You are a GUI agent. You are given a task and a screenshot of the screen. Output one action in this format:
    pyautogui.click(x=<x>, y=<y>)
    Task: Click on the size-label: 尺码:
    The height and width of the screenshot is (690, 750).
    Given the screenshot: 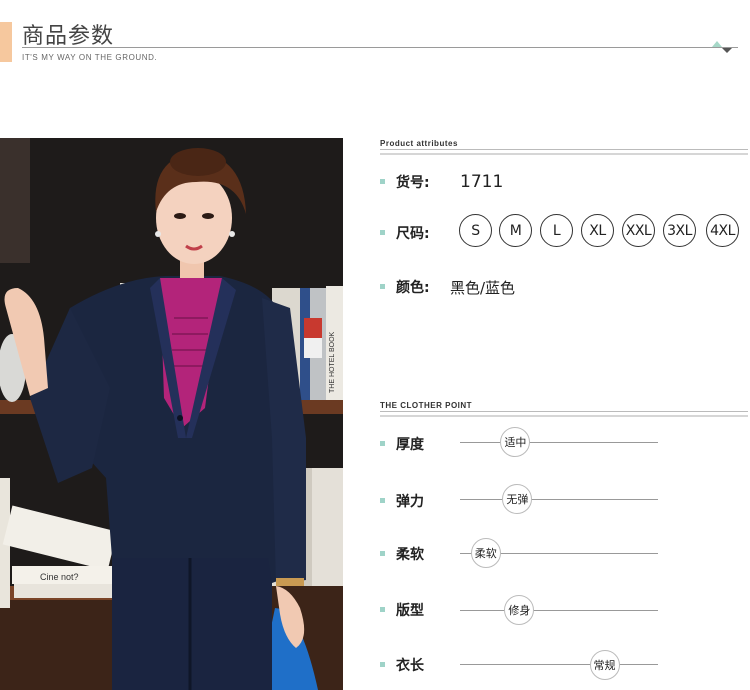 What is the action you would take?
    pyautogui.click(x=413, y=234)
    